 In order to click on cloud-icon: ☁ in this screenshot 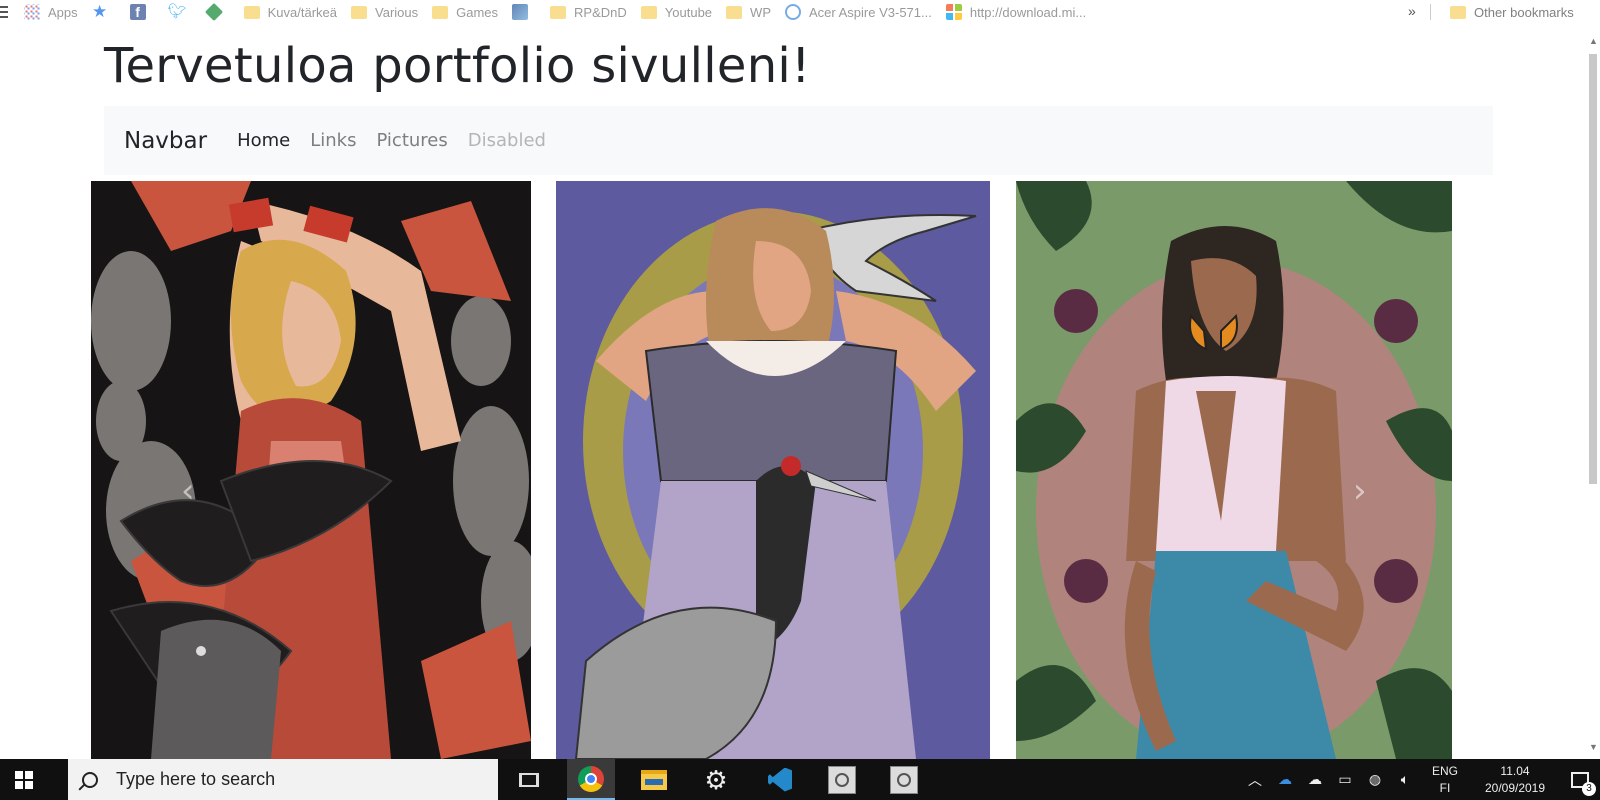, I will do `click(1315, 779)`.